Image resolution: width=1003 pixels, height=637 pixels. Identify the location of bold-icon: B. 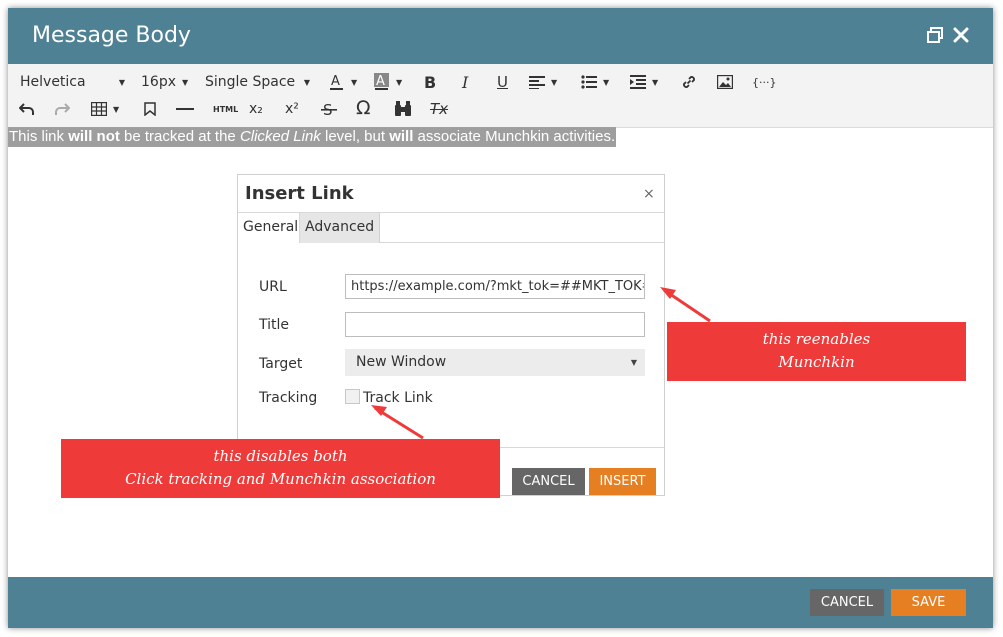
(430, 82).